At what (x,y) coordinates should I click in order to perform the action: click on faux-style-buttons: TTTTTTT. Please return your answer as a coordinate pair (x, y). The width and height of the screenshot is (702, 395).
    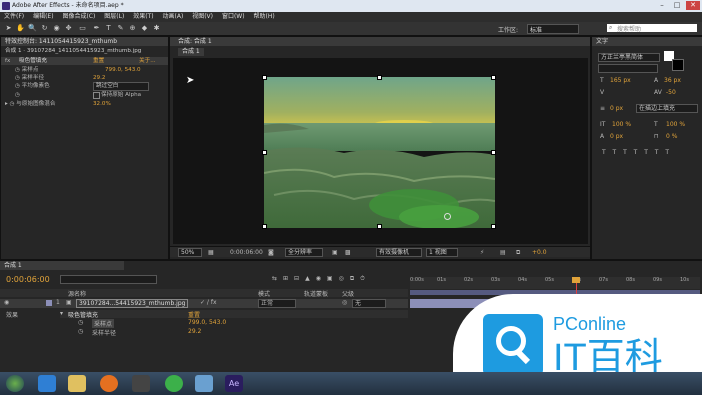
    Looking at the image, I should click on (639, 152).